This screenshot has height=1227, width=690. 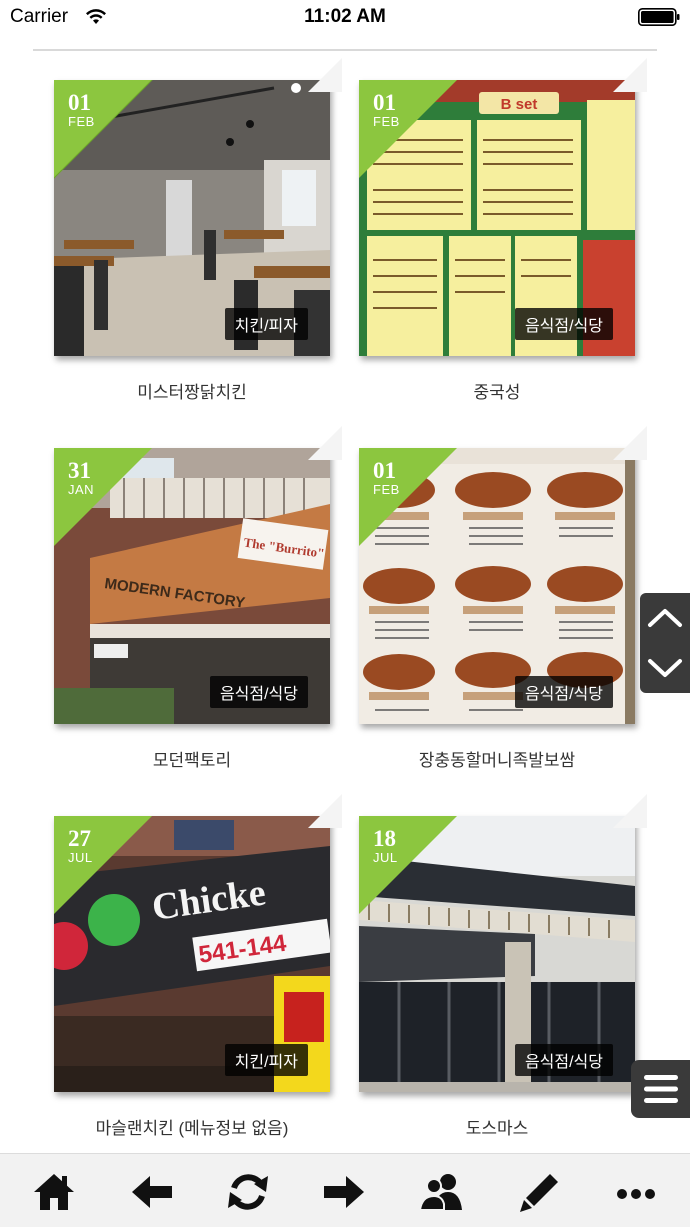 I want to click on card-photo: 18 JUL 음식점/식당, so click(x=497, y=954).